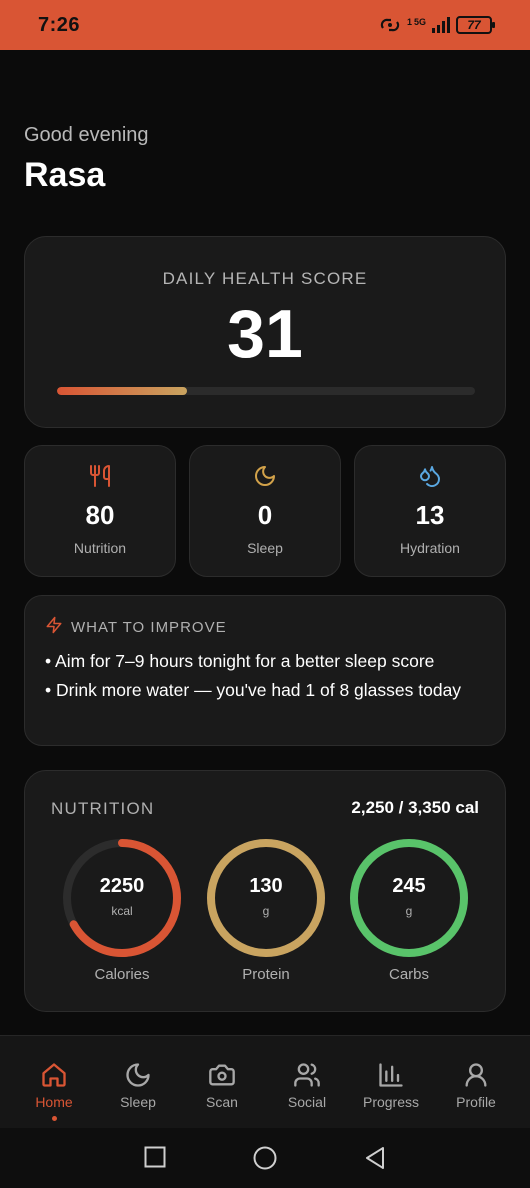 Image resolution: width=530 pixels, height=1188 pixels. Describe the element at coordinates (54, 627) in the screenshot. I see `lightning-icon` at that location.